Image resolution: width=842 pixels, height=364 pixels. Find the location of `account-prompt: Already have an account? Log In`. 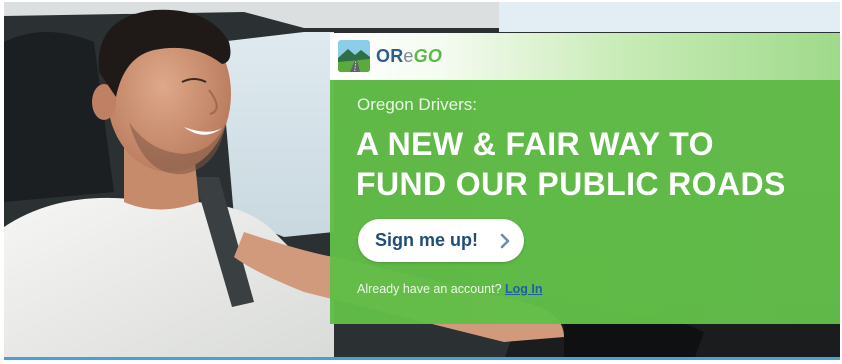

account-prompt: Already have an account? Log In is located at coordinates (450, 289).